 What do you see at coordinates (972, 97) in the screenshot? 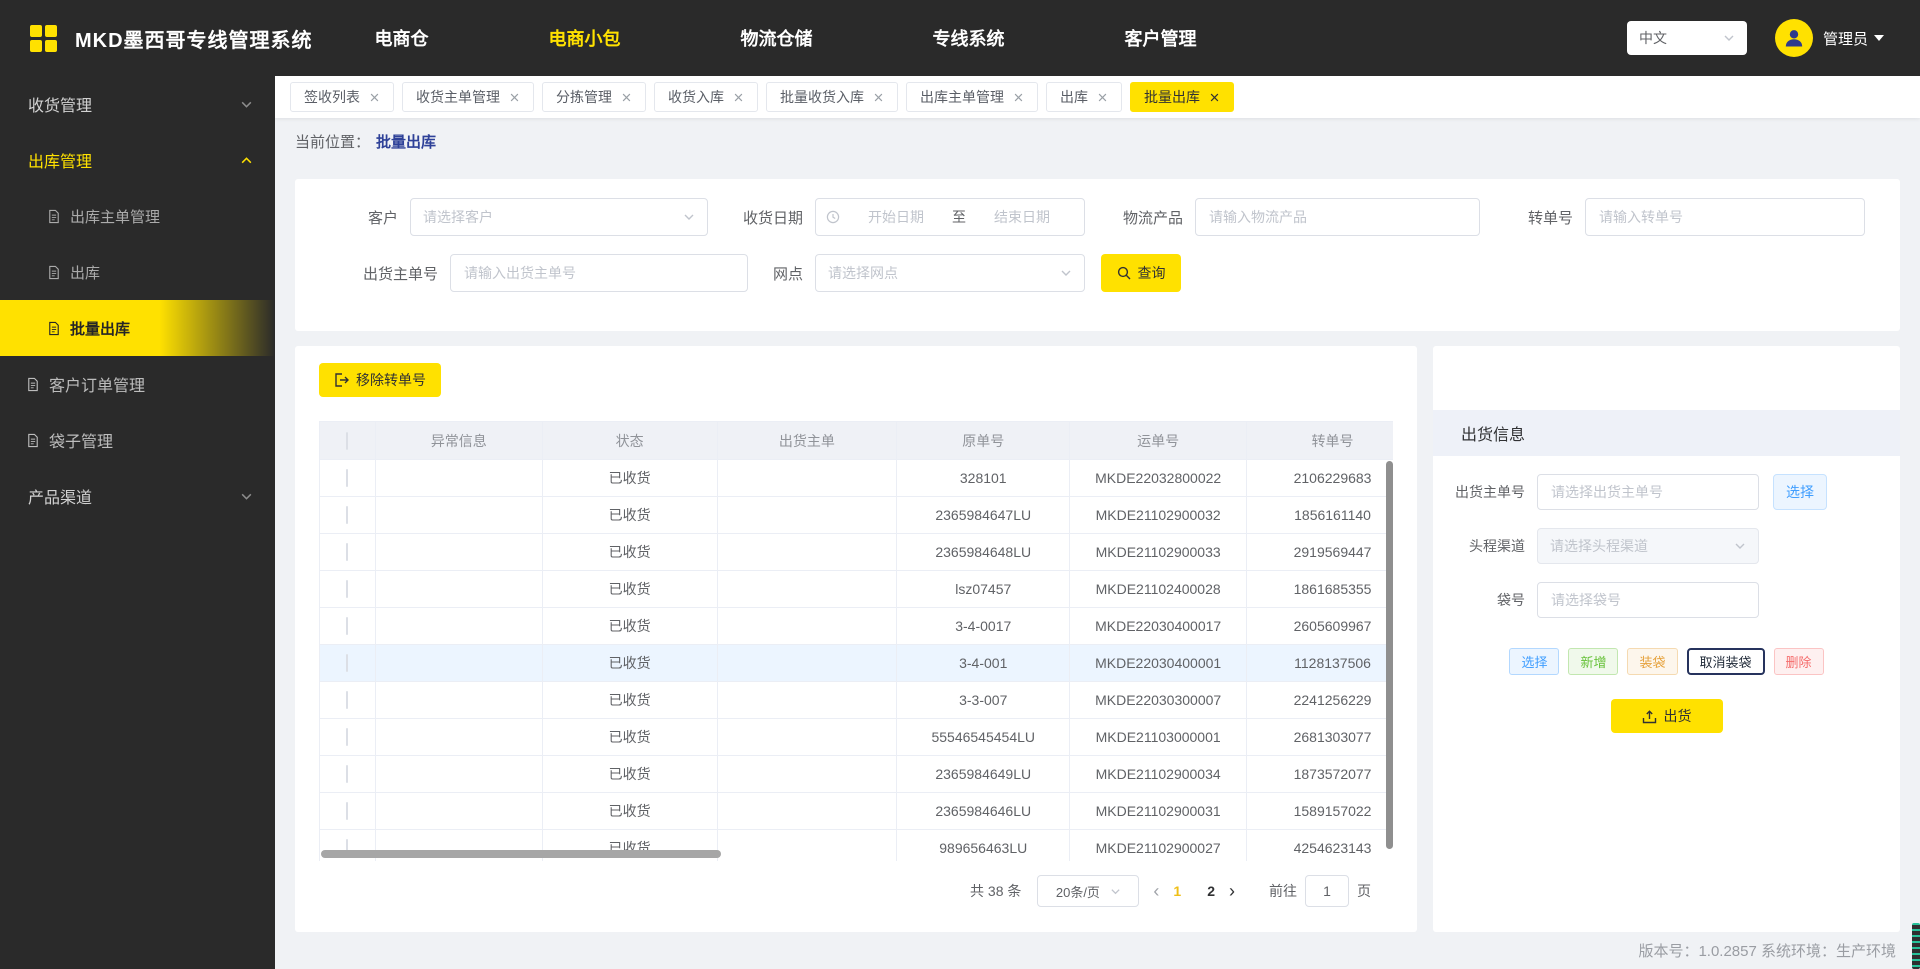
I see `tab-6: 出库主单管理` at bounding box center [972, 97].